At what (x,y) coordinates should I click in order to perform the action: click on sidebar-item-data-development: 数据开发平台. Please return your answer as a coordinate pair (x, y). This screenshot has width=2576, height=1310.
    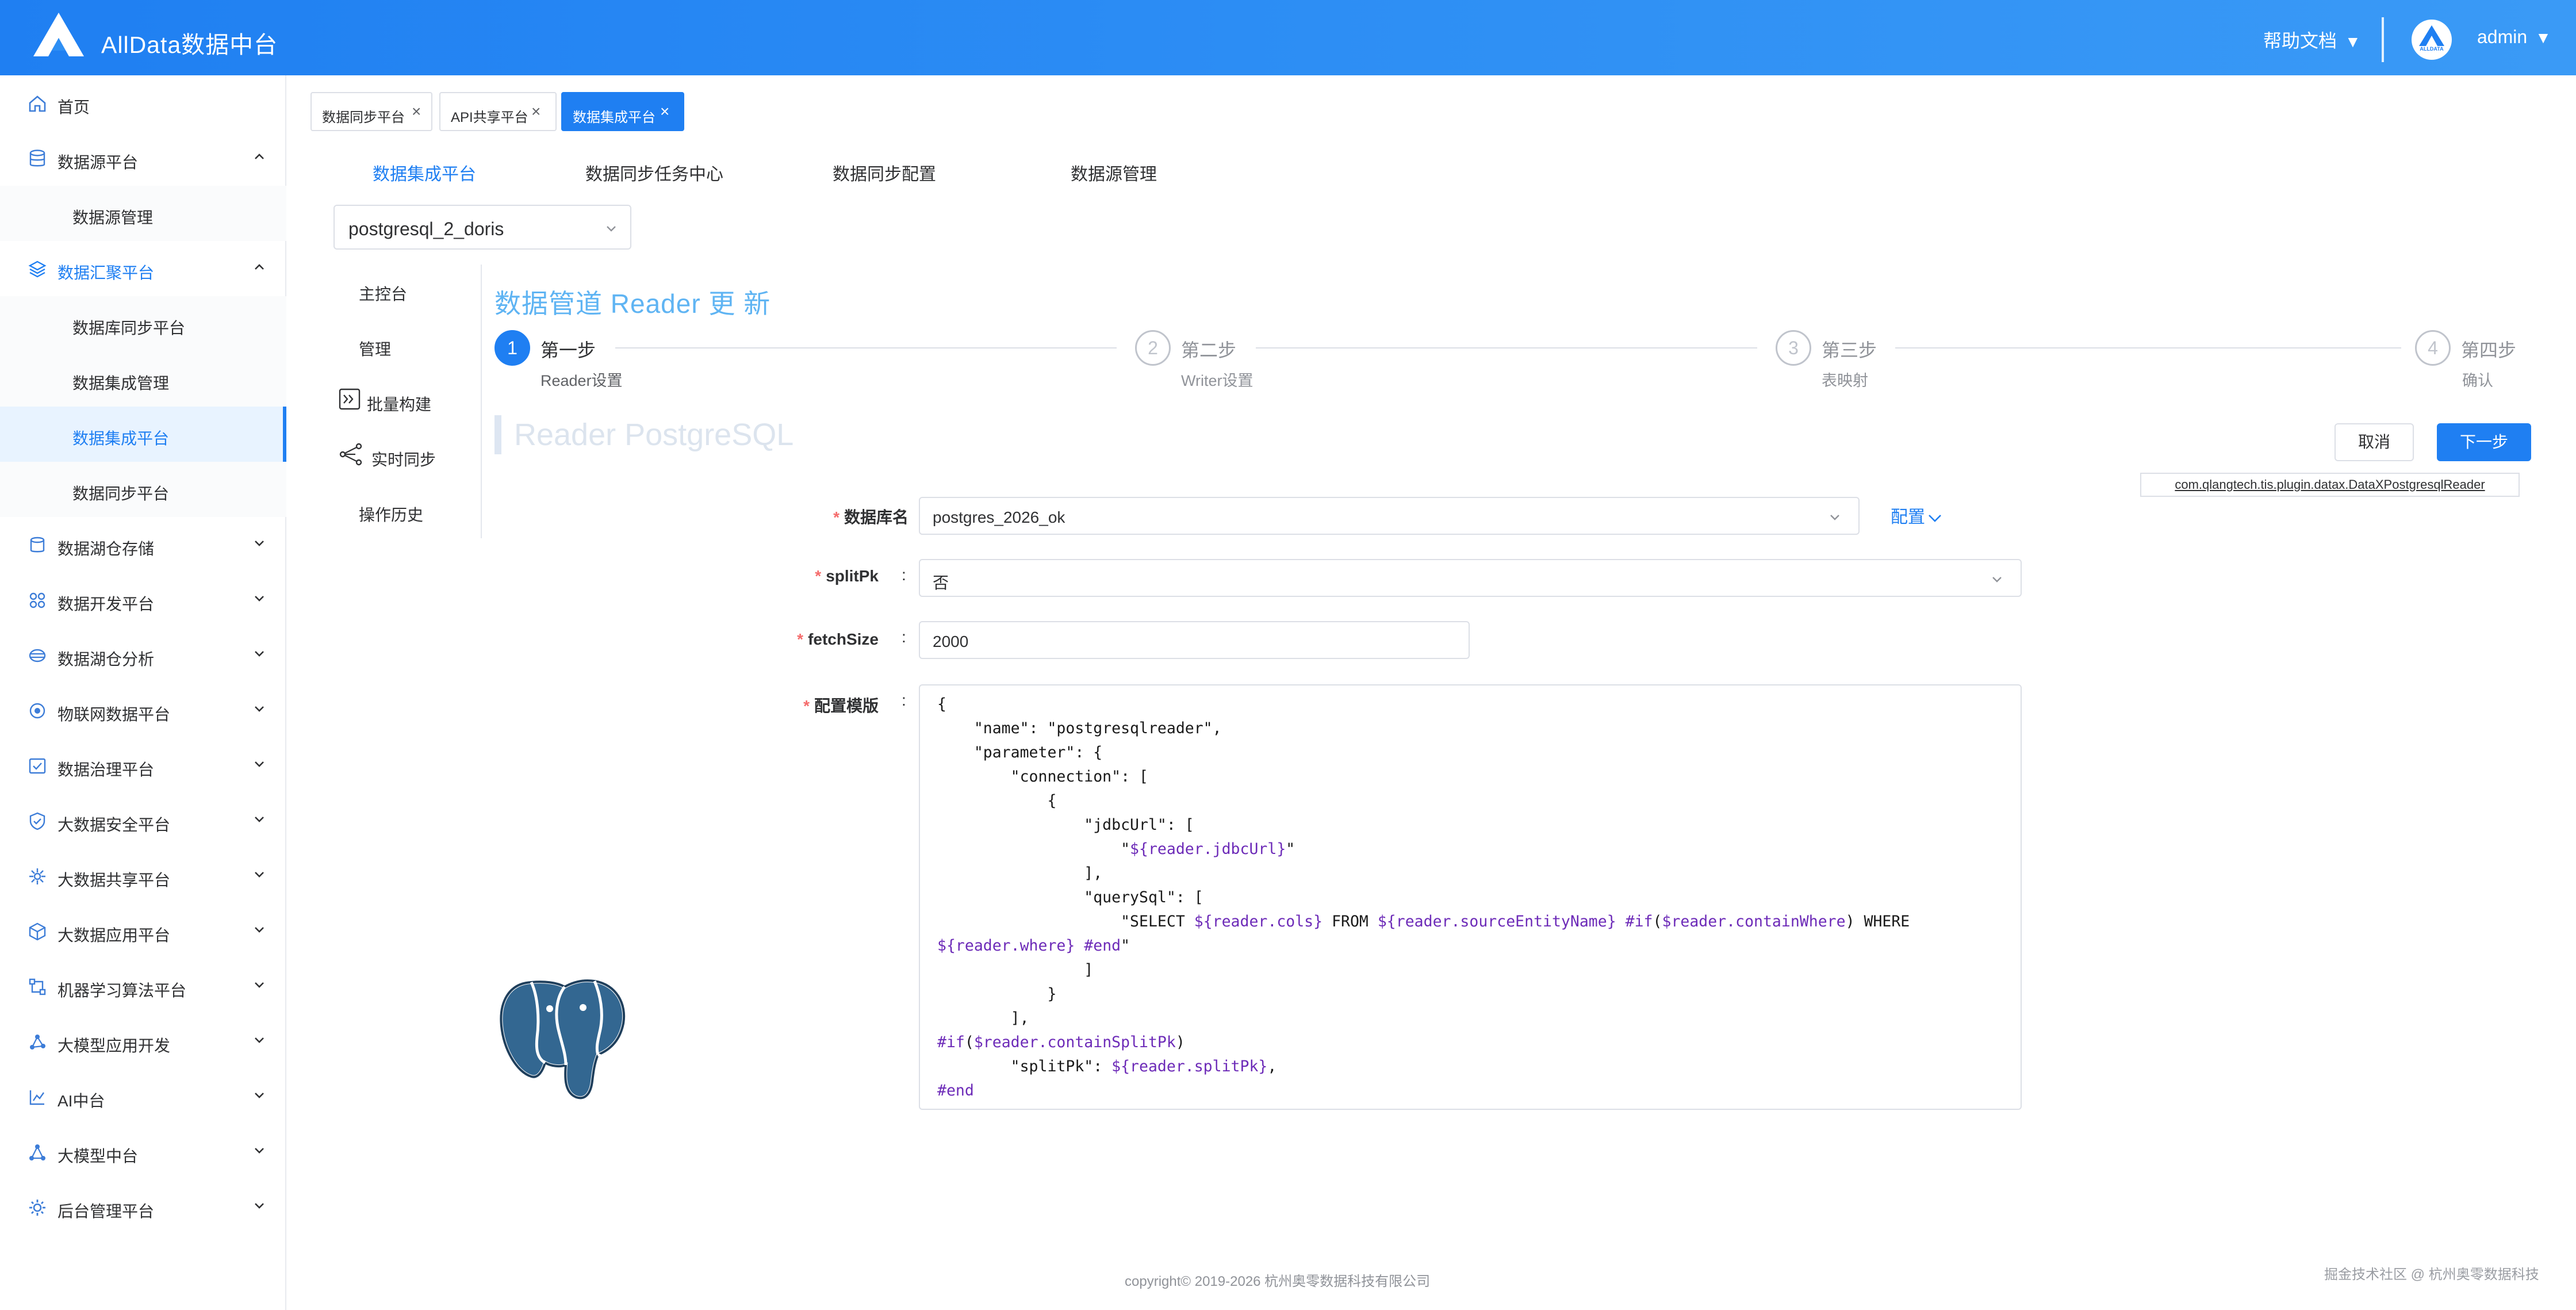
    Looking at the image, I should click on (143, 599).